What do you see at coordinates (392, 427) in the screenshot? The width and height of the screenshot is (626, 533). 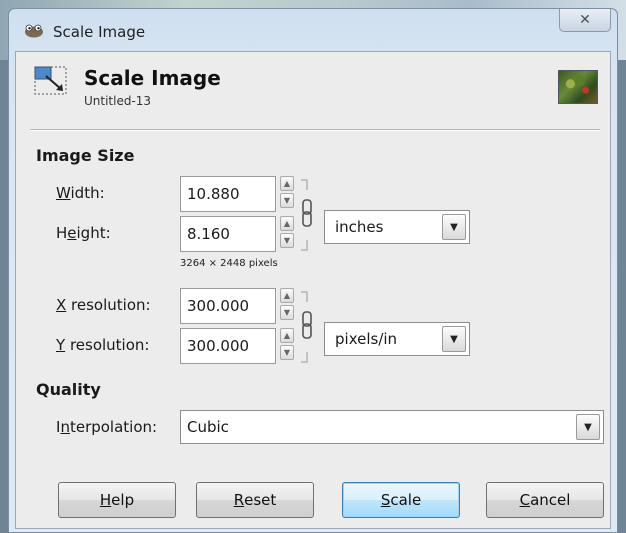 I see `interpolation-select: Cubic ▼` at bounding box center [392, 427].